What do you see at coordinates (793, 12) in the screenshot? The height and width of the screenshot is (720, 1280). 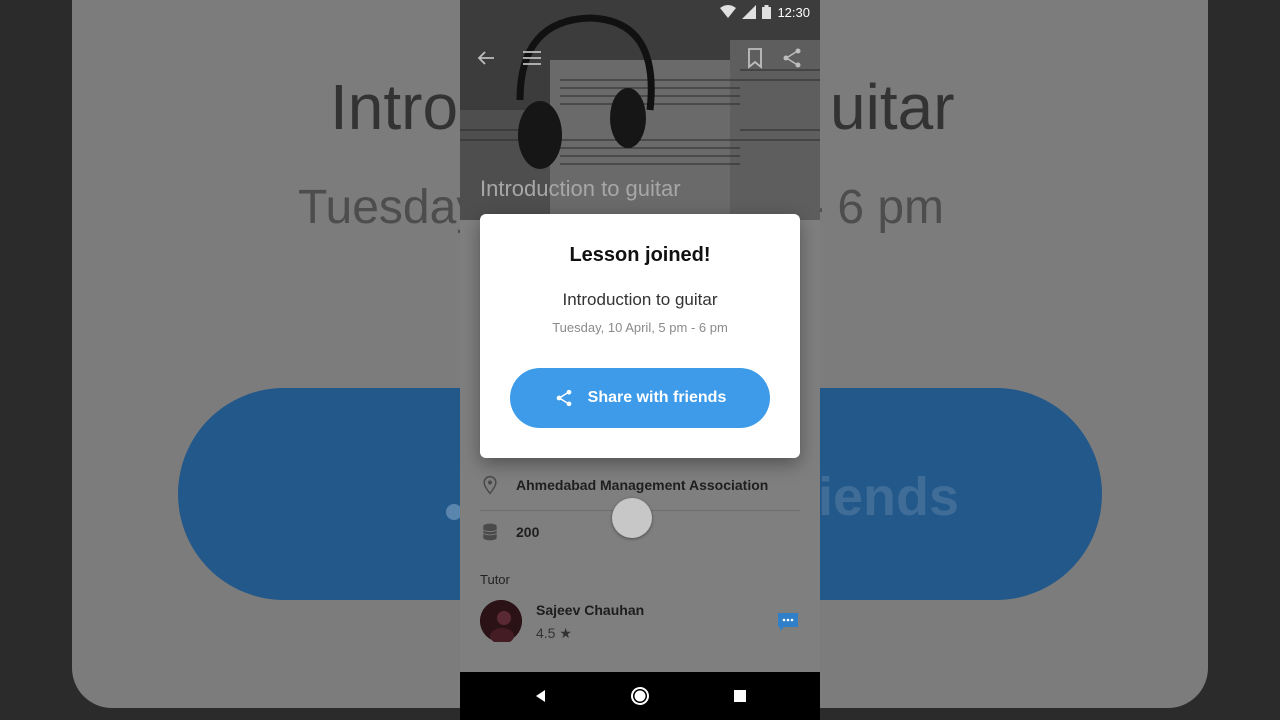 I see `status-time: 12:30` at bounding box center [793, 12].